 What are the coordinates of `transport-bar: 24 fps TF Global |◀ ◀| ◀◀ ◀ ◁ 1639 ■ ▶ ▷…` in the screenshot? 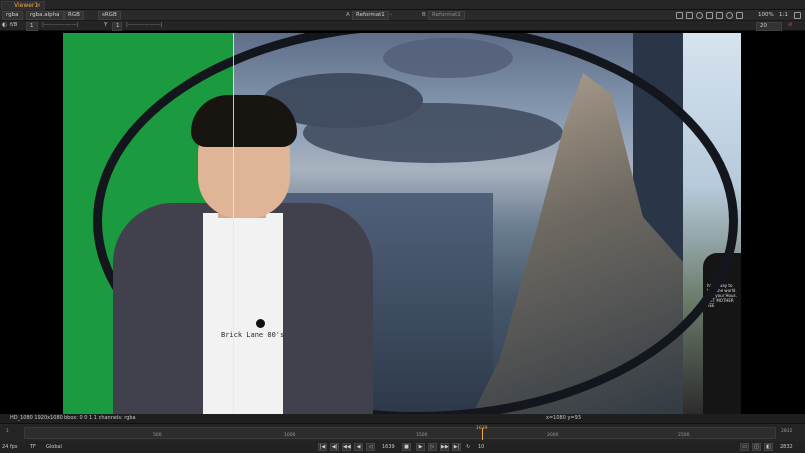 It's located at (402, 447).